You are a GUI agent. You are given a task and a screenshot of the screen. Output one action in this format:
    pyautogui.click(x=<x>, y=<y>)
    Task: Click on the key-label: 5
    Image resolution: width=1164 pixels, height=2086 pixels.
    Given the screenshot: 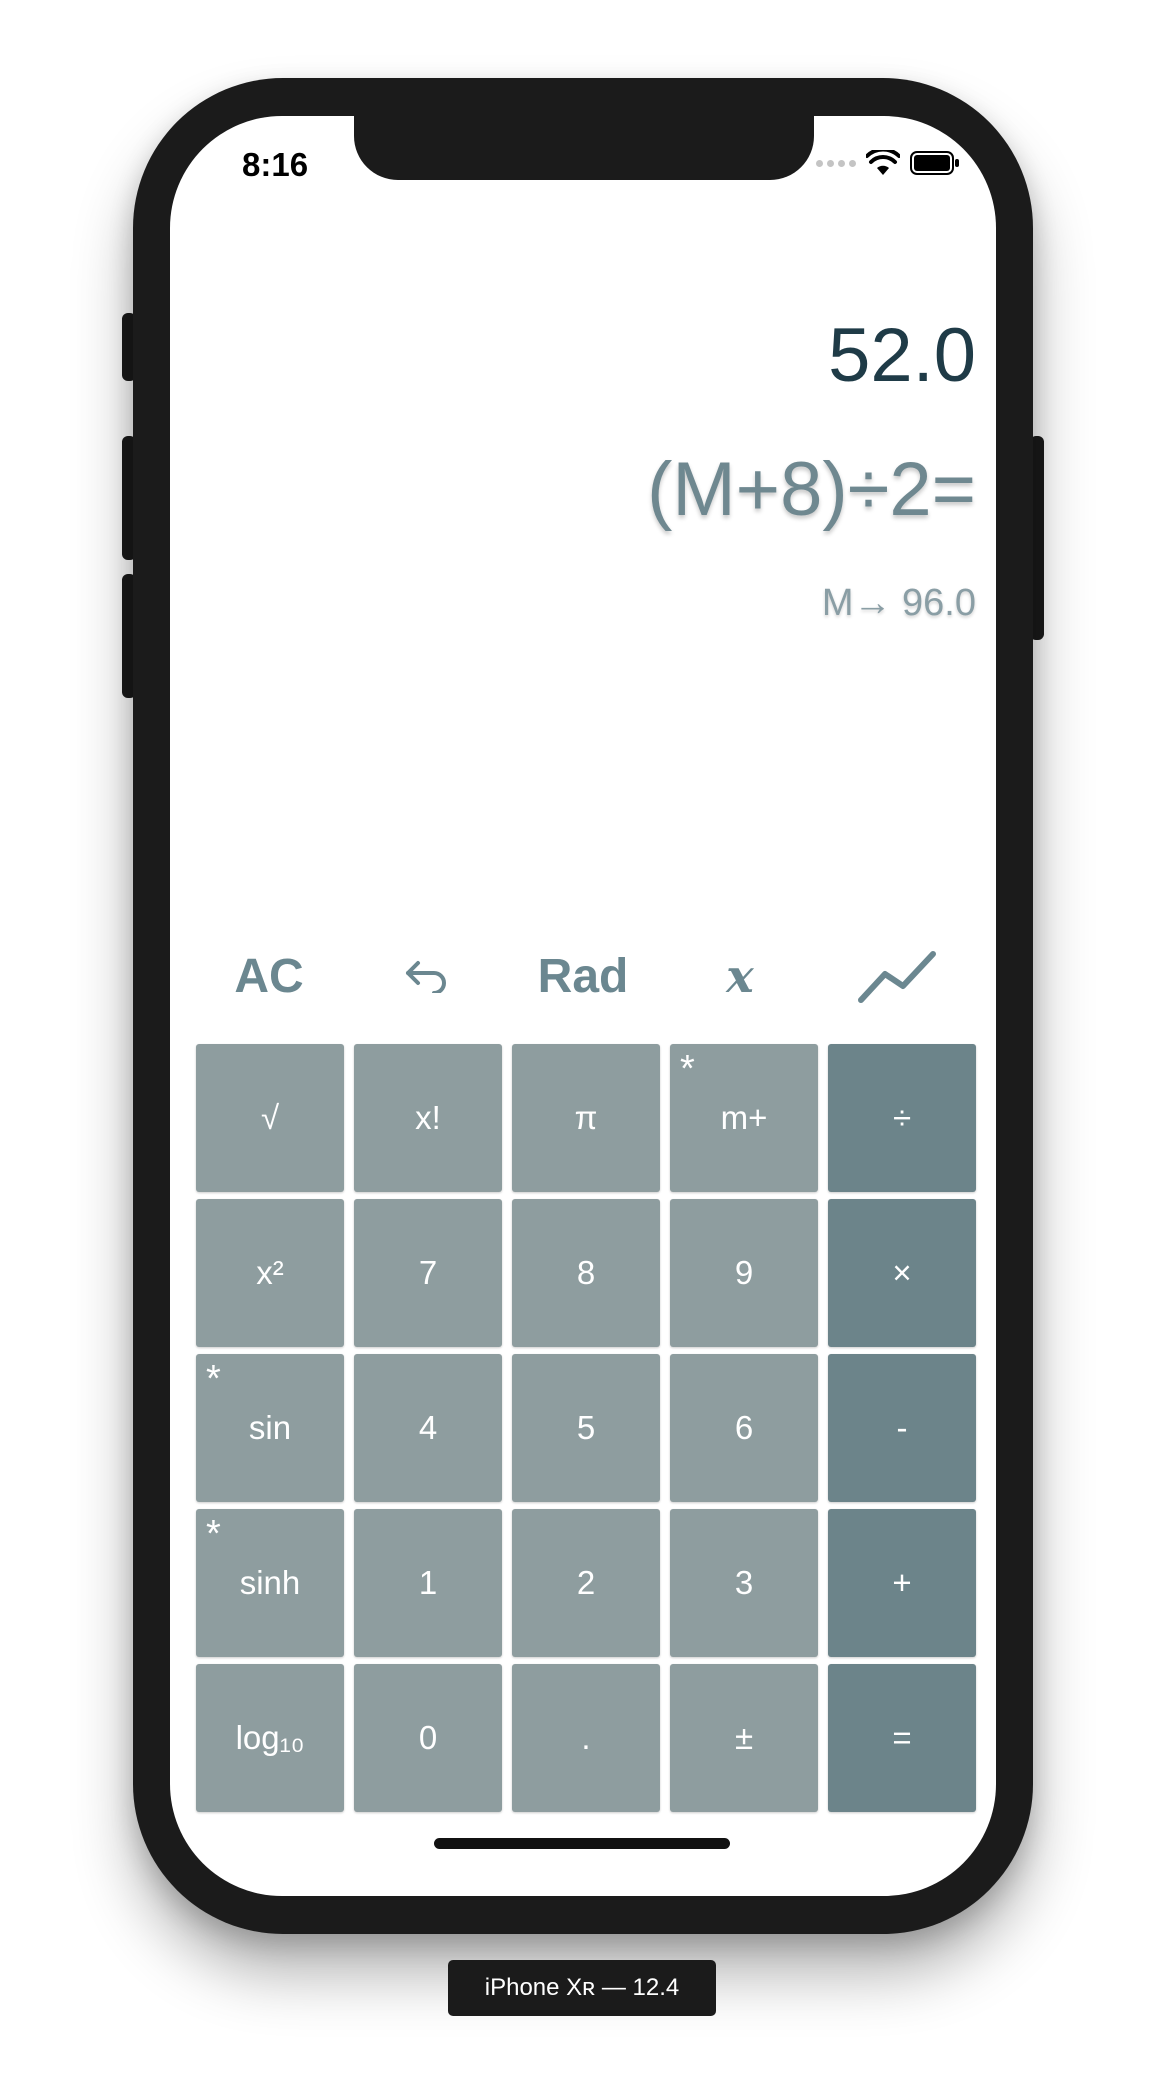 What is the action you would take?
    pyautogui.click(x=586, y=1427)
    